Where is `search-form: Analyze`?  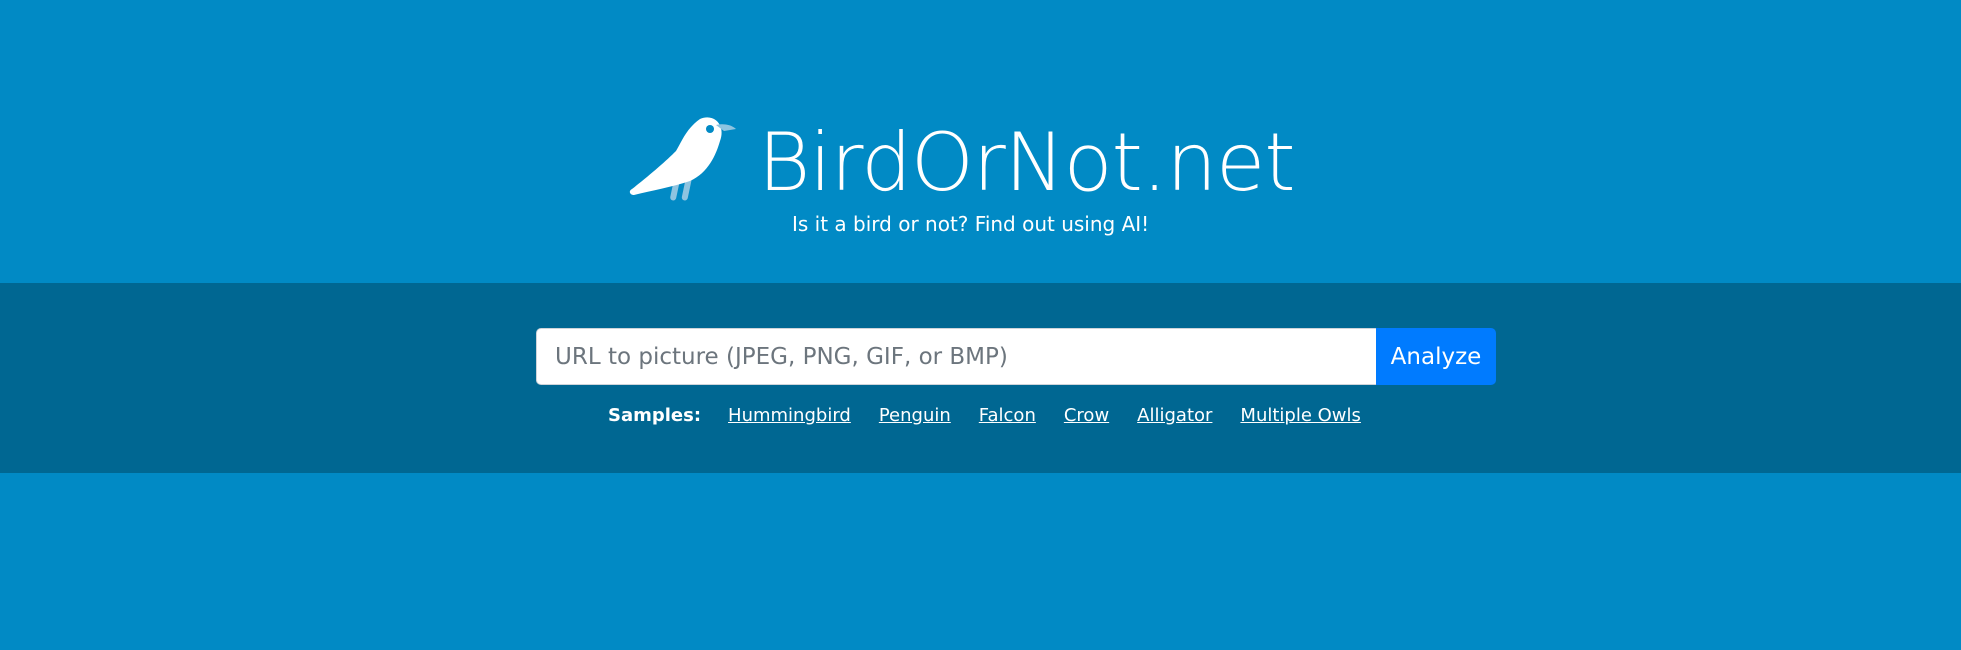
search-form: Analyze is located at coordinates (1016, 356).